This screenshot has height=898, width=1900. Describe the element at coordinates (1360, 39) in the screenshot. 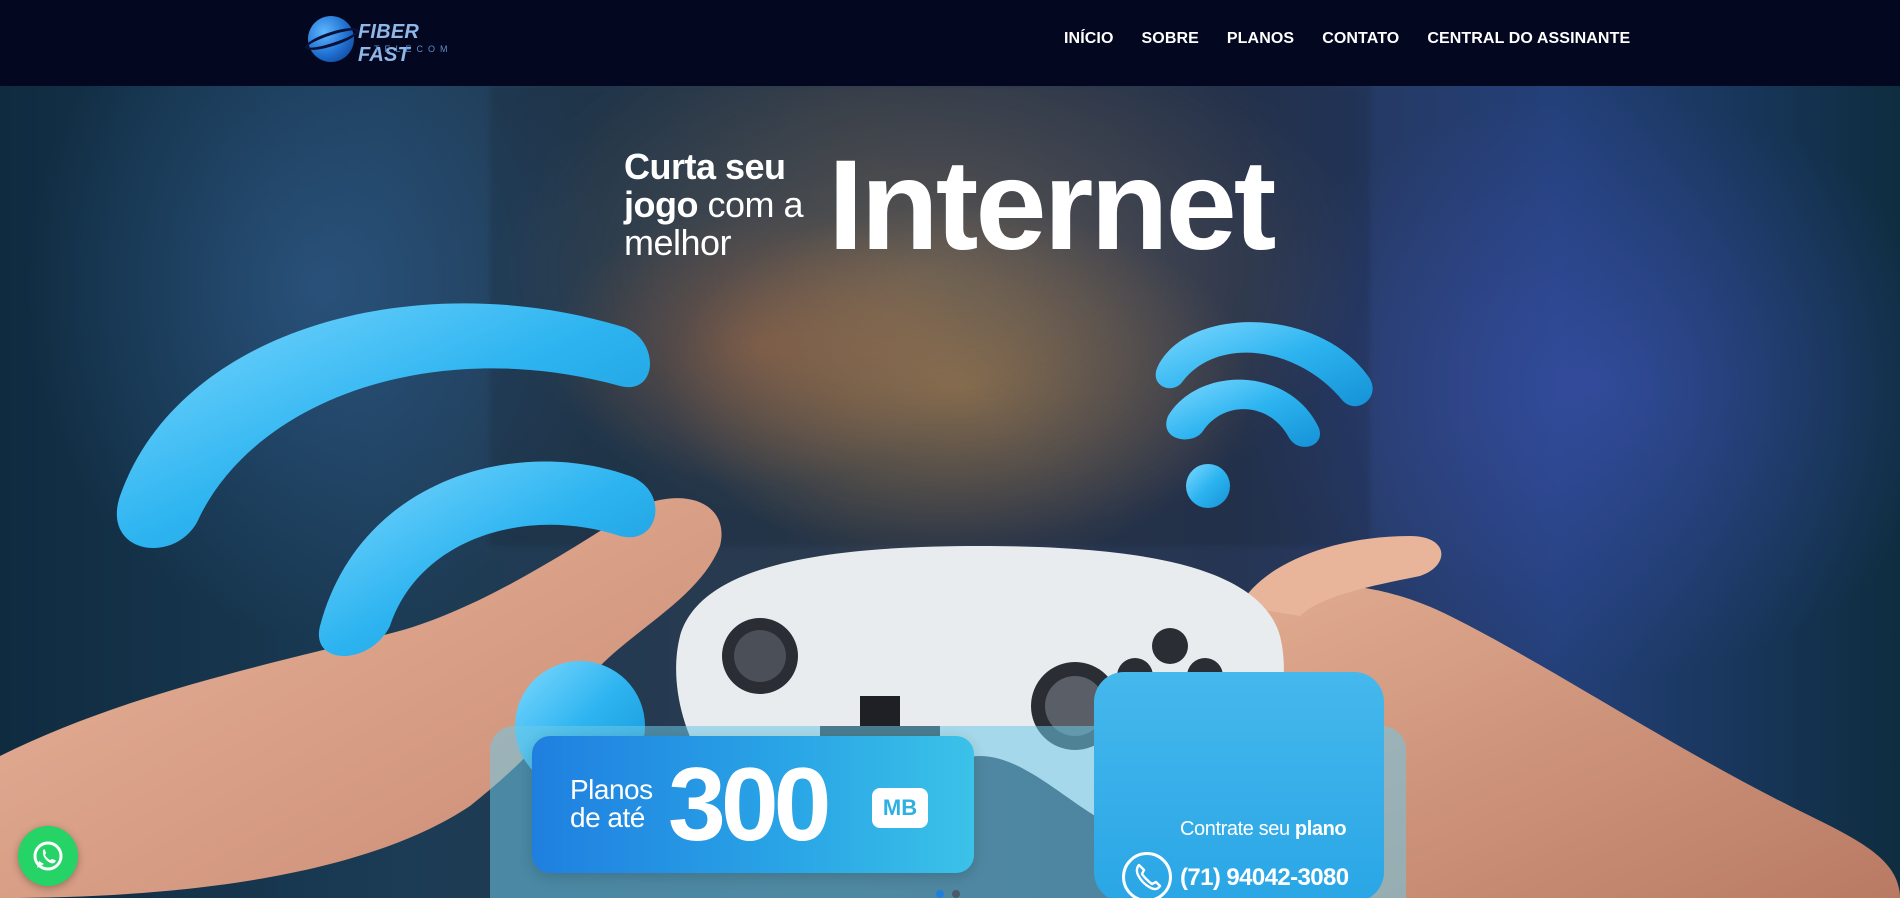

I see `nav-contato: CONTATO` at that location.